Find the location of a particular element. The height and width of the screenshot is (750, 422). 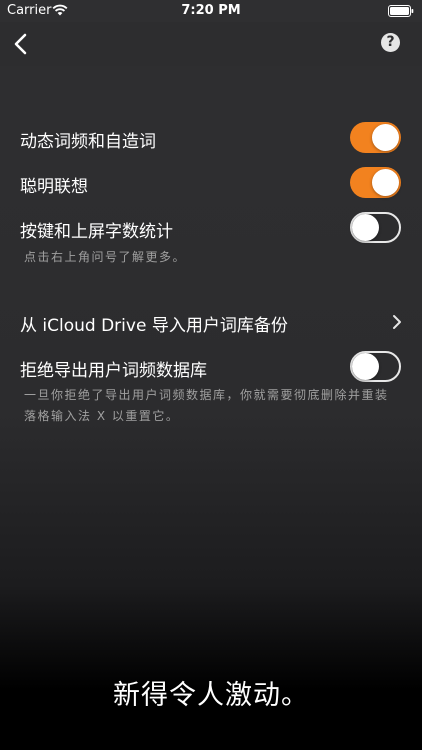

chevron-right-icon is located at coordinates (397, 322).